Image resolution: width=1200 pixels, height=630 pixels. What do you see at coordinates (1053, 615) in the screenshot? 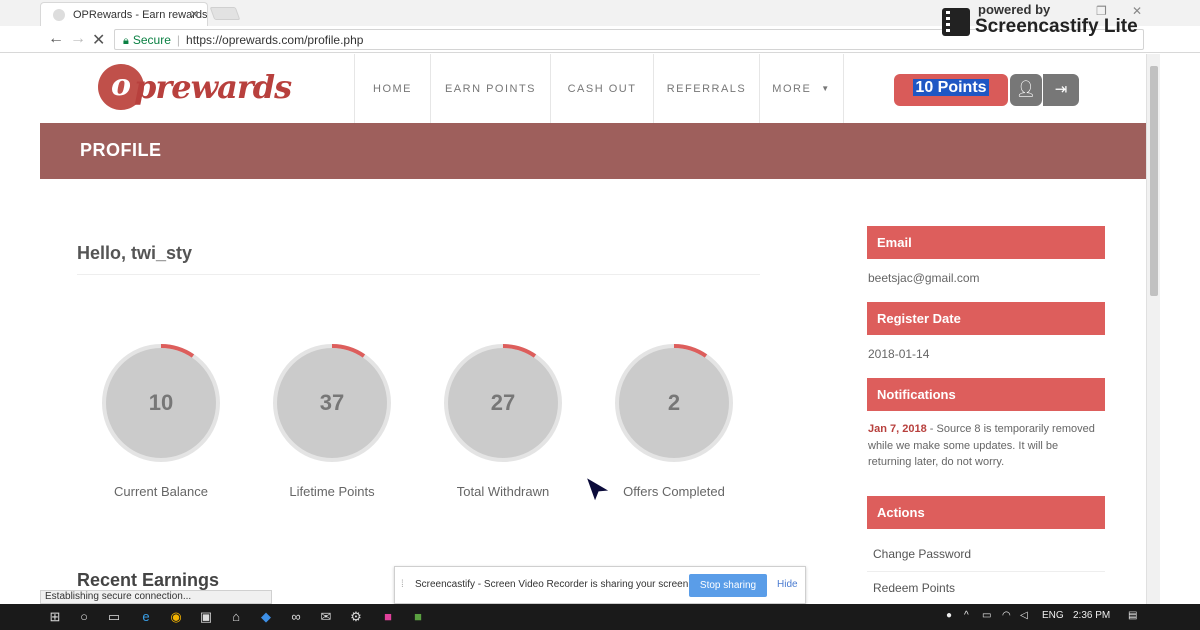
I see `language-indicator: ENG` at bounding box center [1053, 615].